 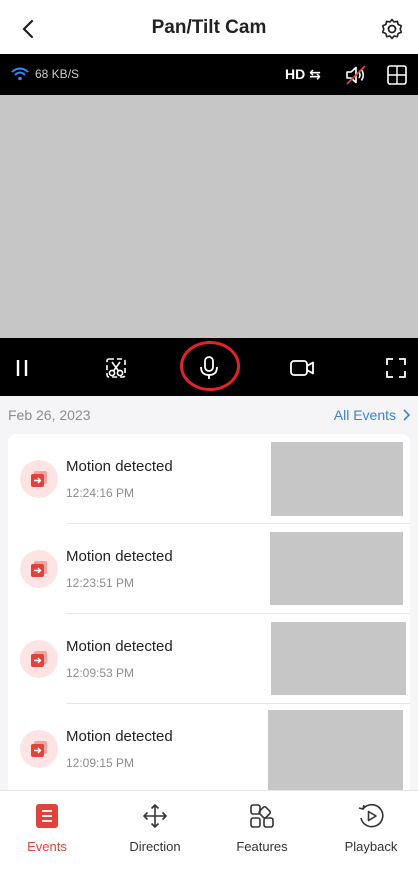 I want to click on all-events-label: All Events, so click(x=364, y=415).